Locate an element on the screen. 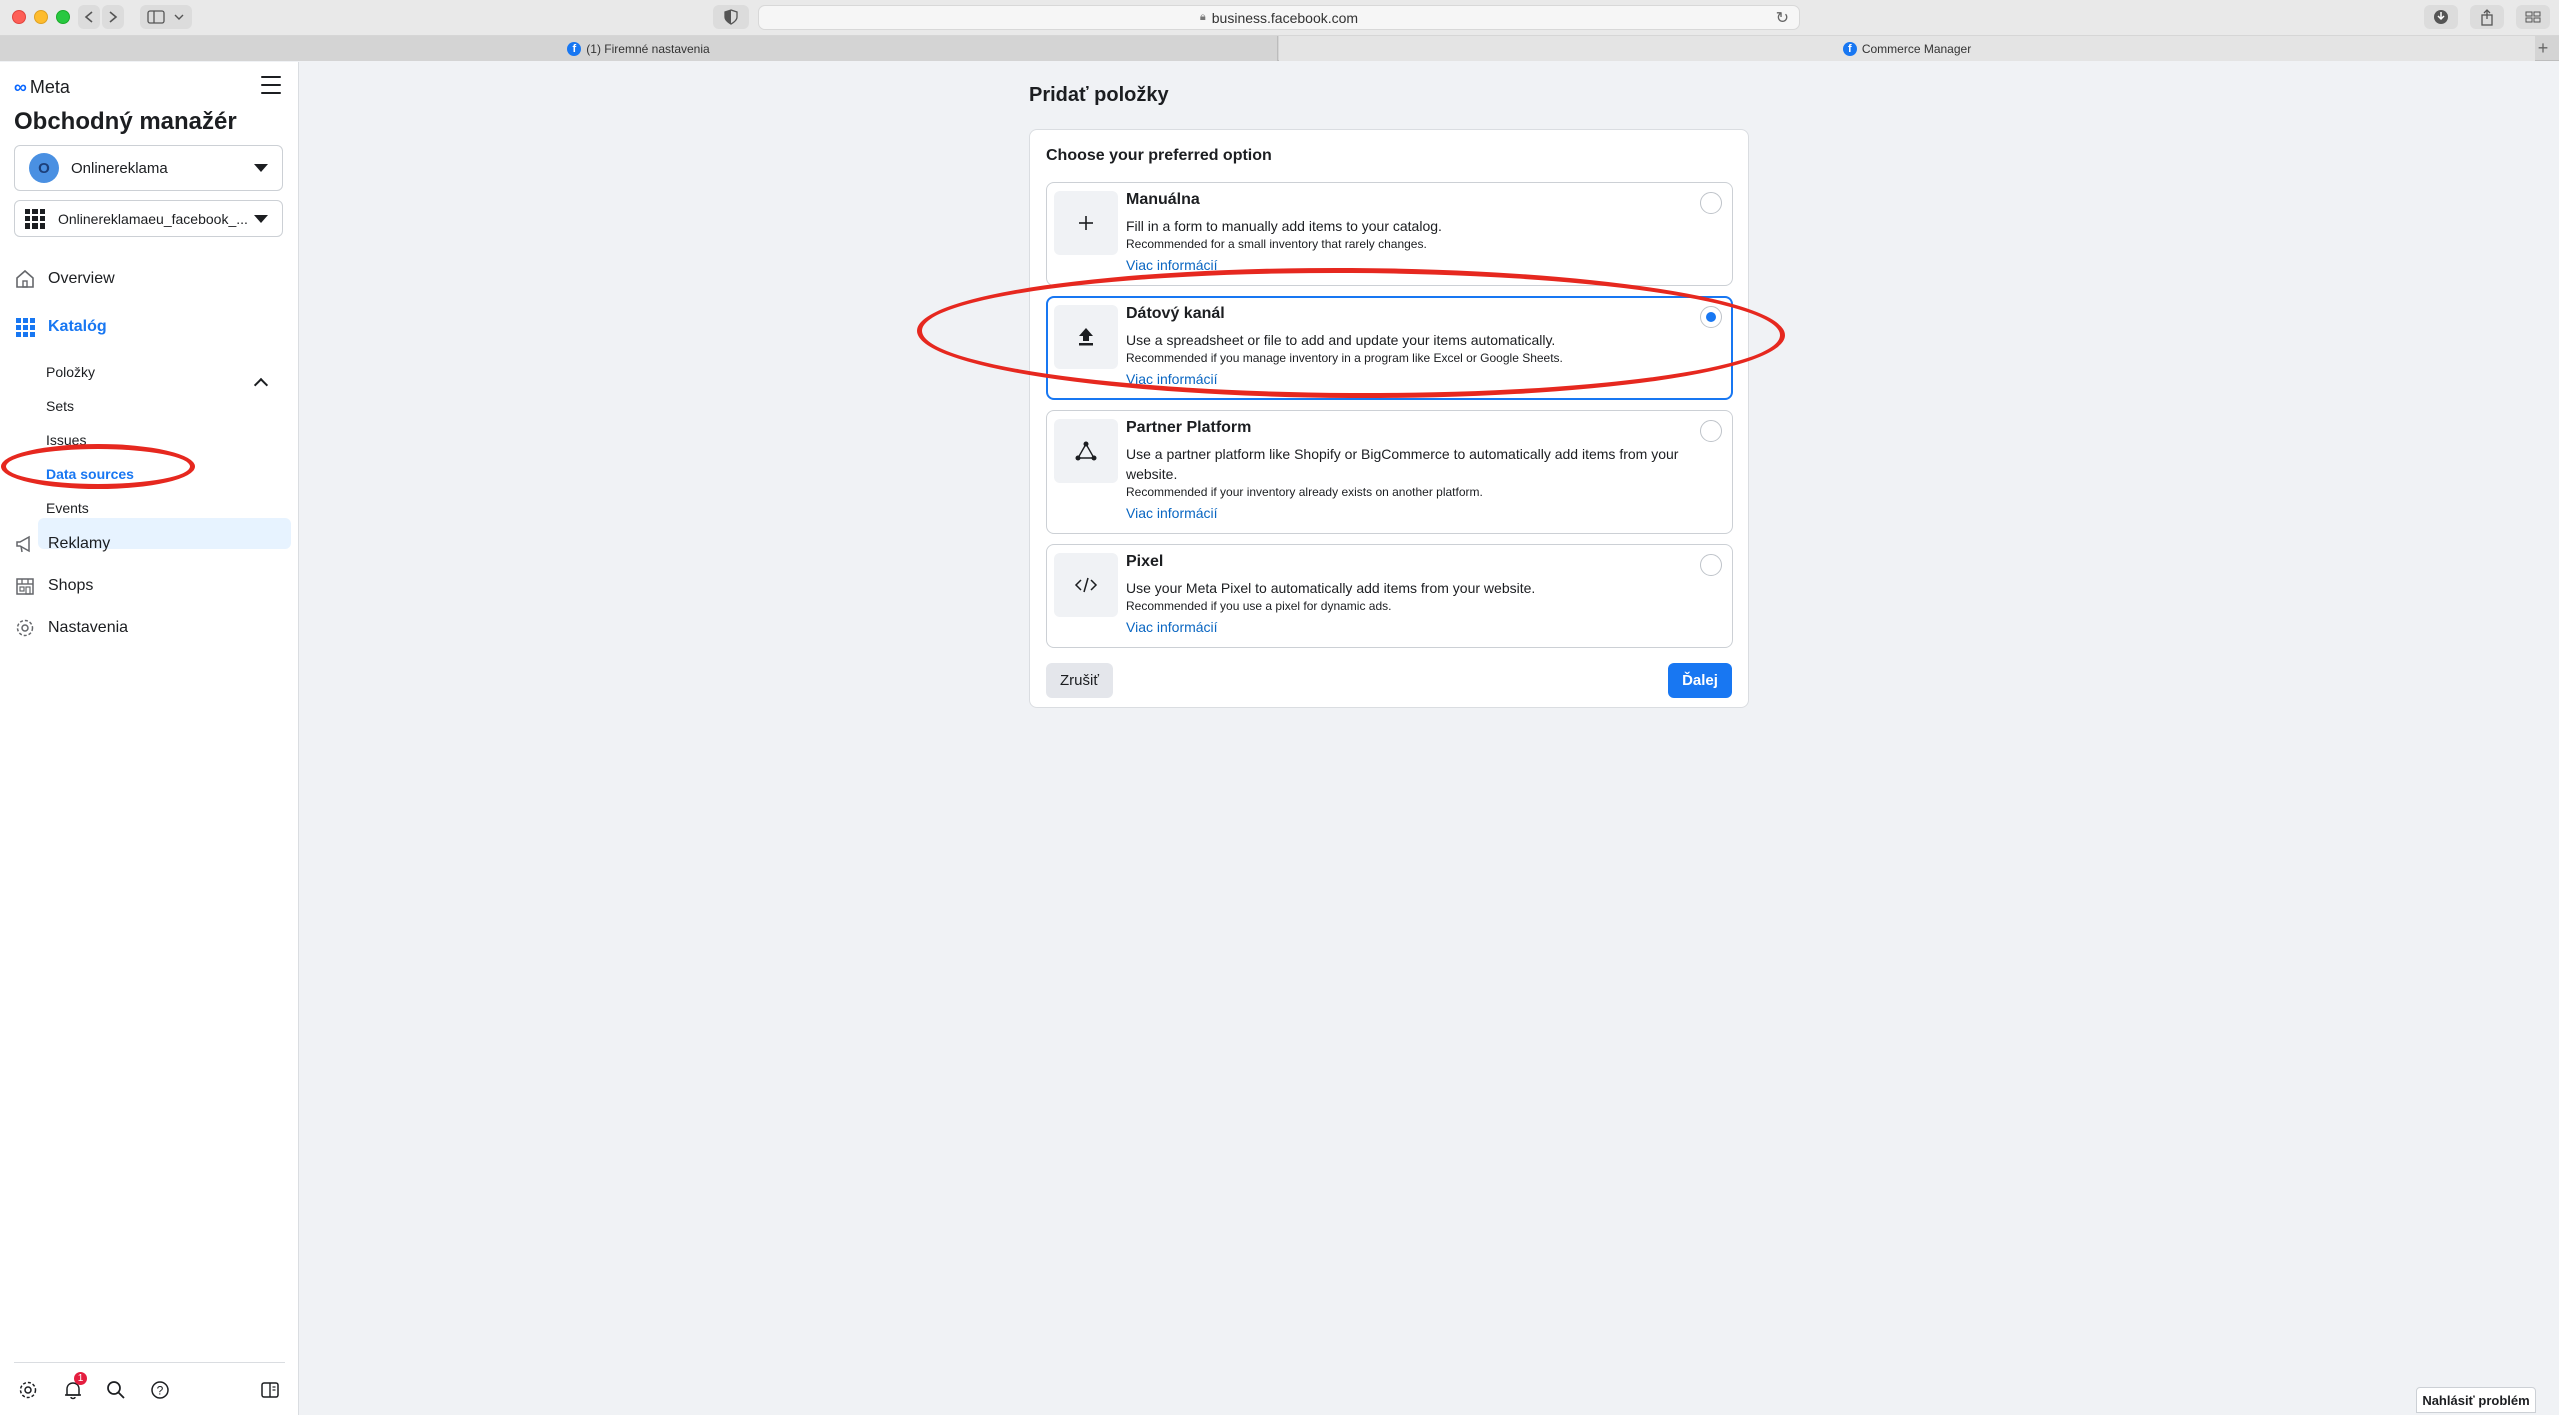 This screenshot has height=1415, width=2559. brand-name: Meta is located at coordinates (49, 87).